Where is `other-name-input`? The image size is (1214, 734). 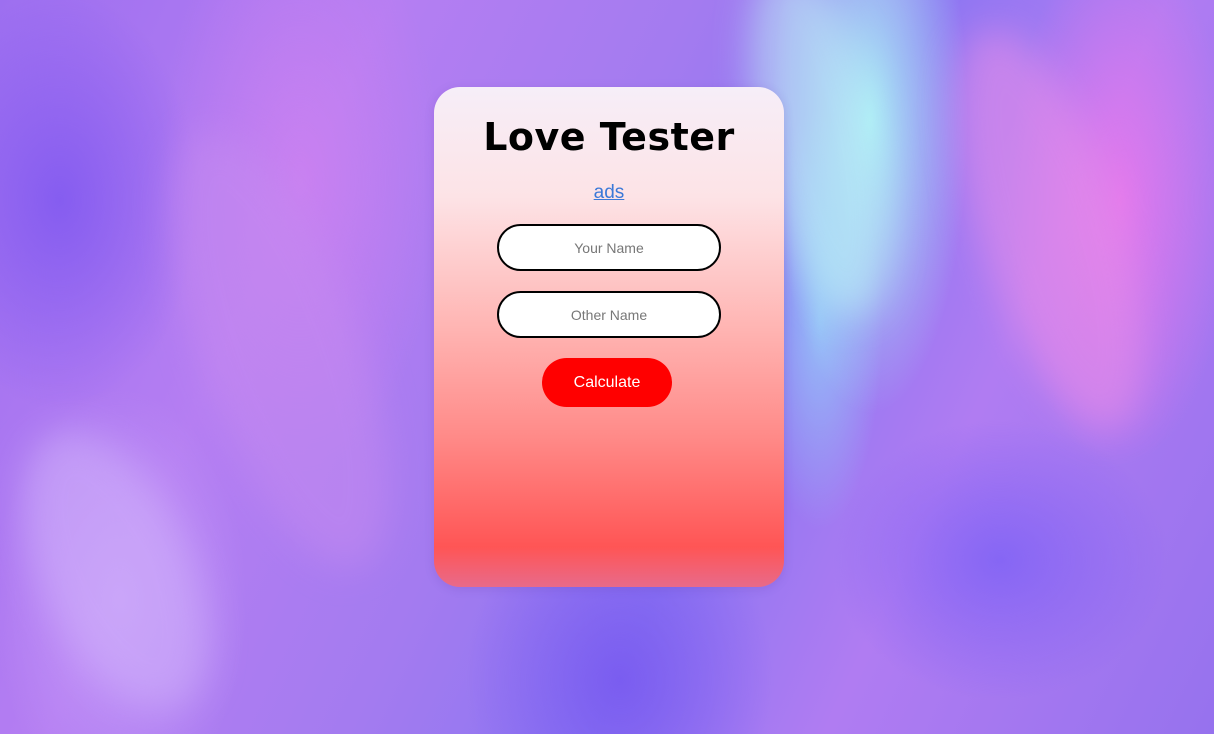 other-name-input is located at coordinates (609, 314).